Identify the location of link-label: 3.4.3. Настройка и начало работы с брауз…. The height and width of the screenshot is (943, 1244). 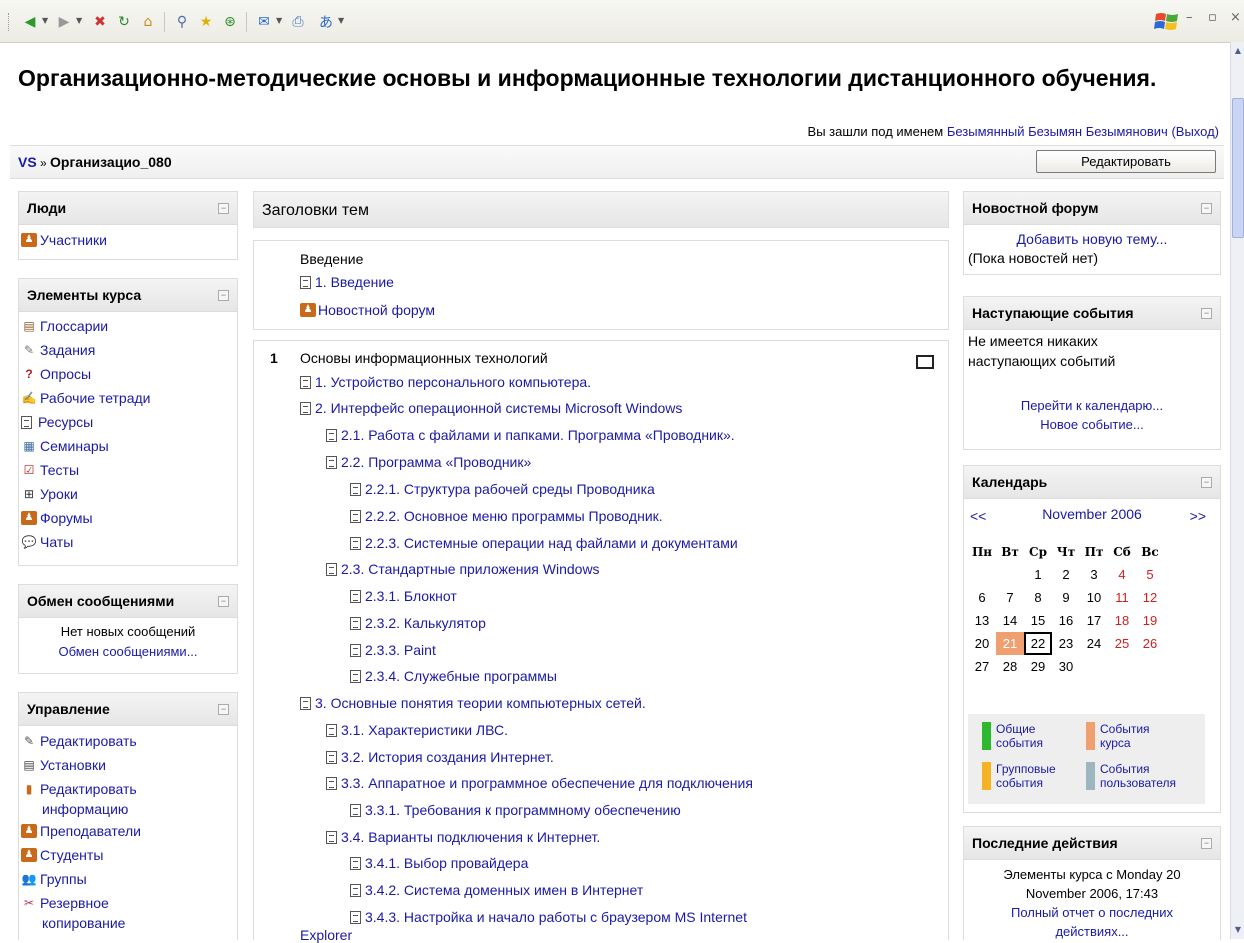
(556, 917).